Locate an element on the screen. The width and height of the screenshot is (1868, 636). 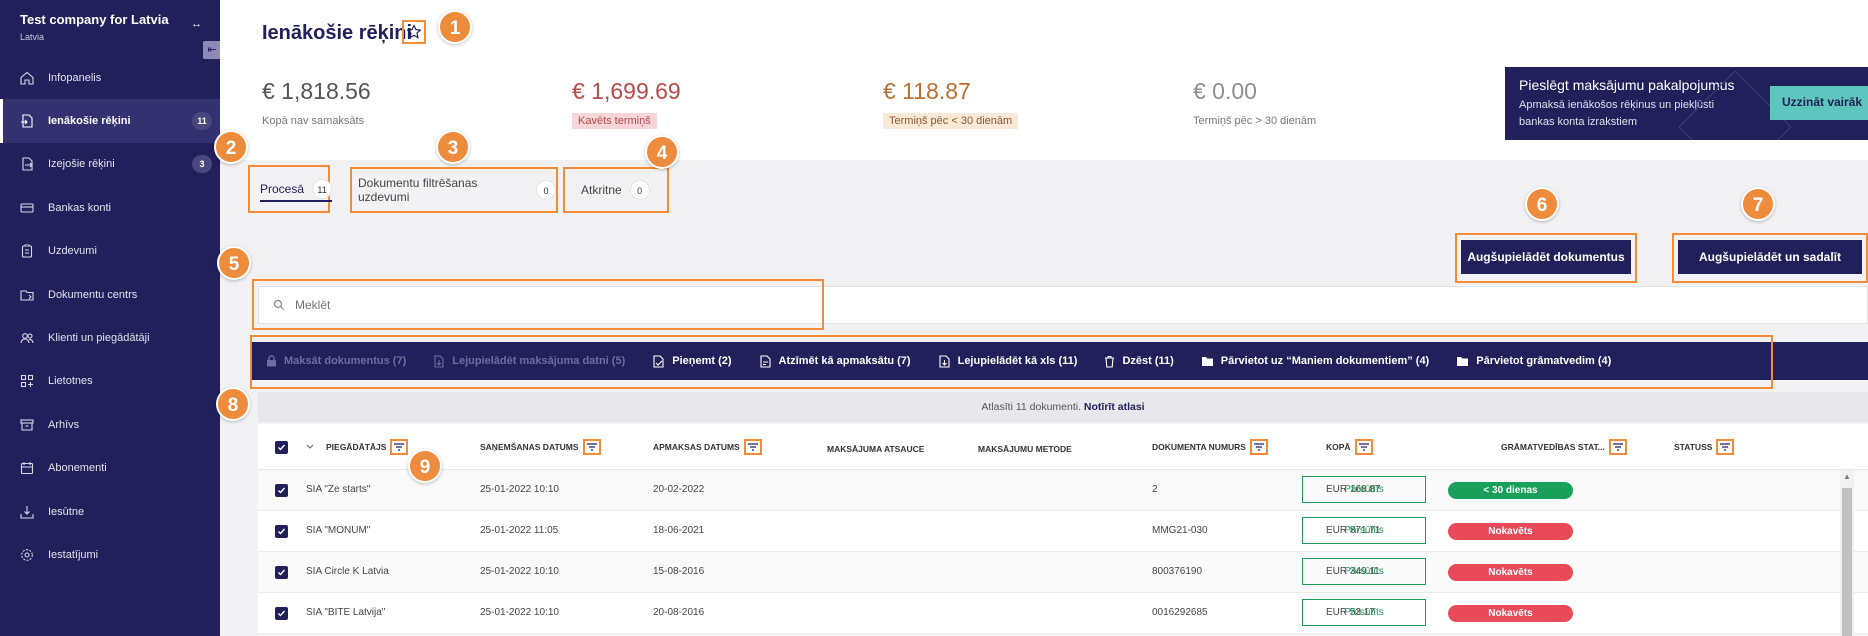
count-badge: 11 is located at coordinates (202, 121).